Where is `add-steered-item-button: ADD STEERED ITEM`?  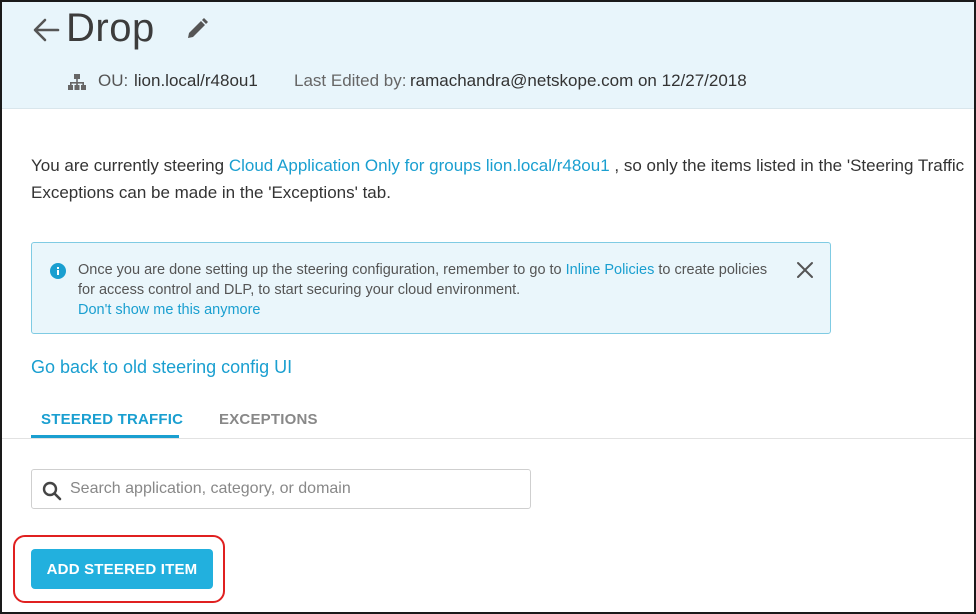 add-steered-item-button: ADD STEERED ITEM is located at coordinates (122, 569).